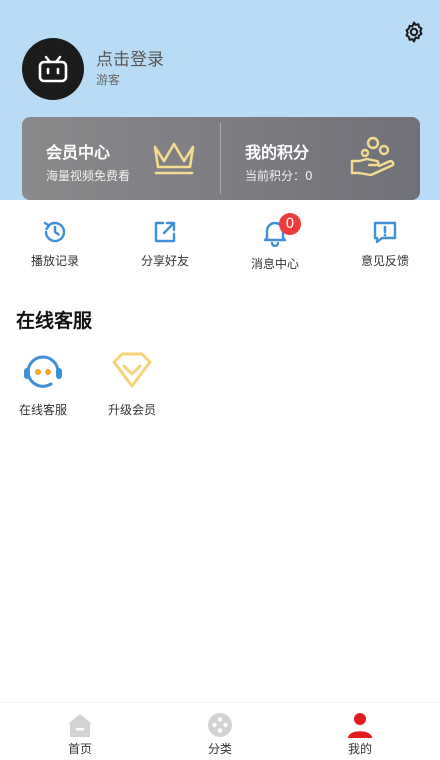 This screenshot has width=440, height=760. Describe the element at coordinates (131, 410) in the screenshot. I see `upgrade-vip-label: 升级会员` at that location.